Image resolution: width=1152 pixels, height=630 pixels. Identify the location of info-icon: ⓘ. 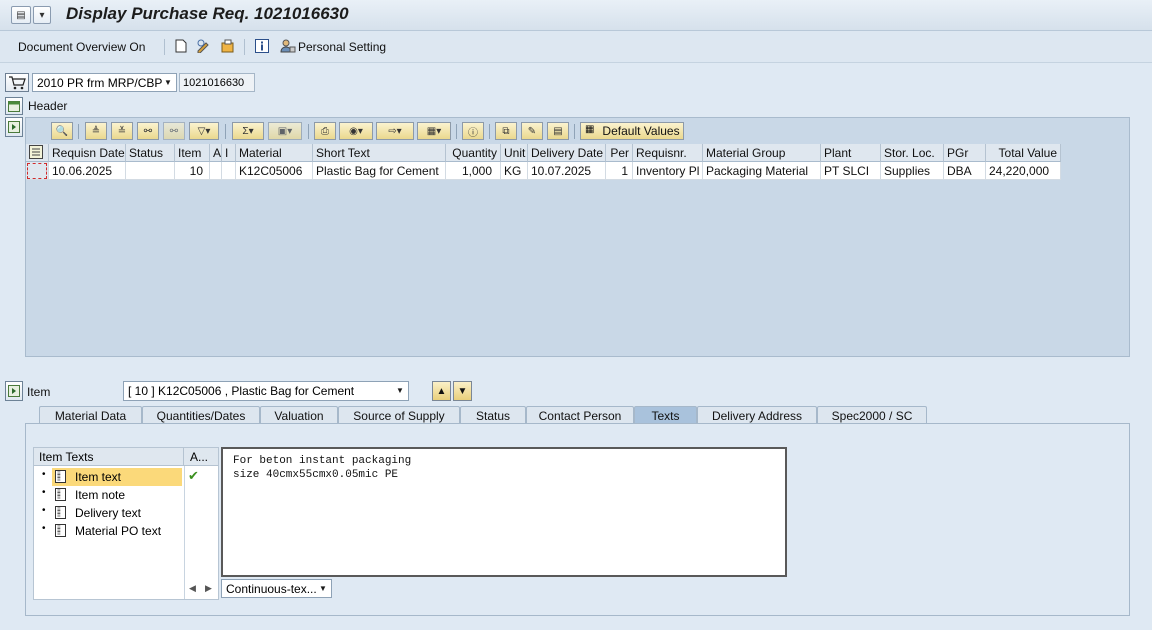
(473, 131).